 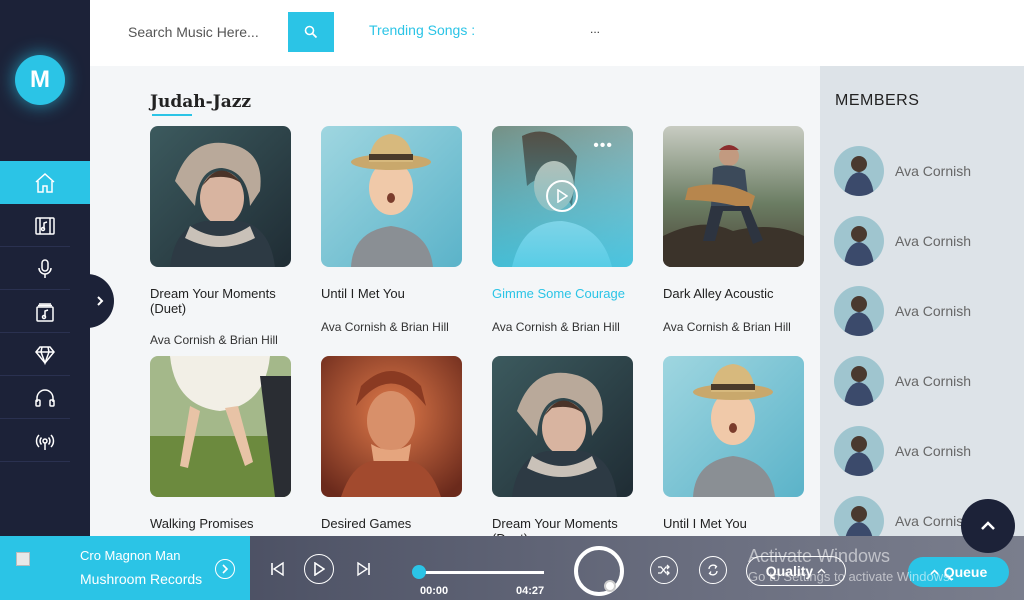 What do you see at coordinates (819, 556) in the screenshot?
I see `watermark-line-1: Activate Windows` at bounding box center [819, 556].